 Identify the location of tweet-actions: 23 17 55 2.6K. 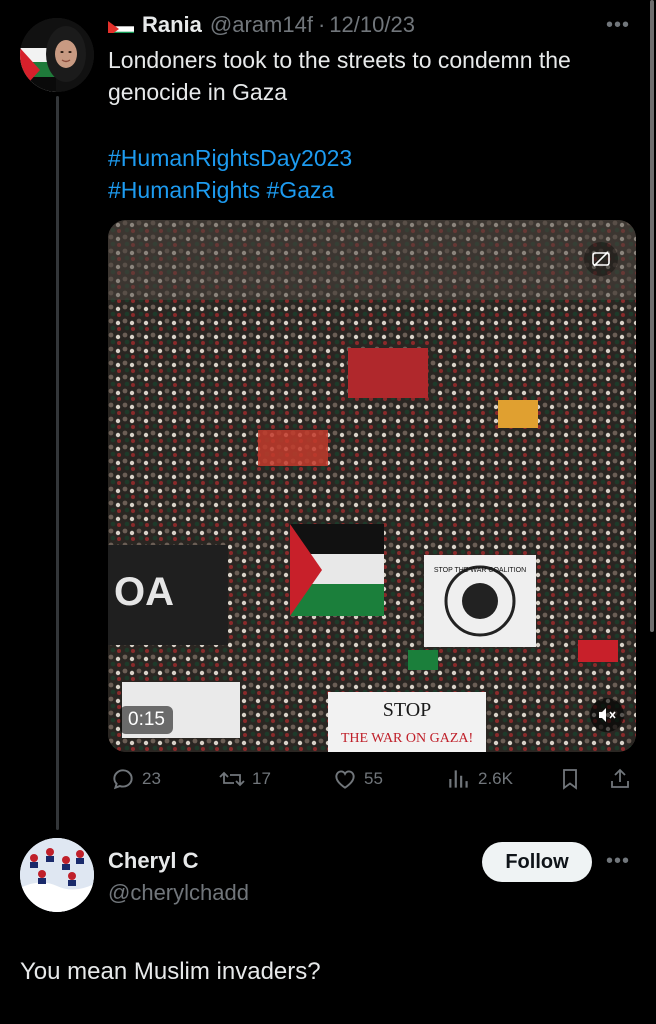
(372, 782).